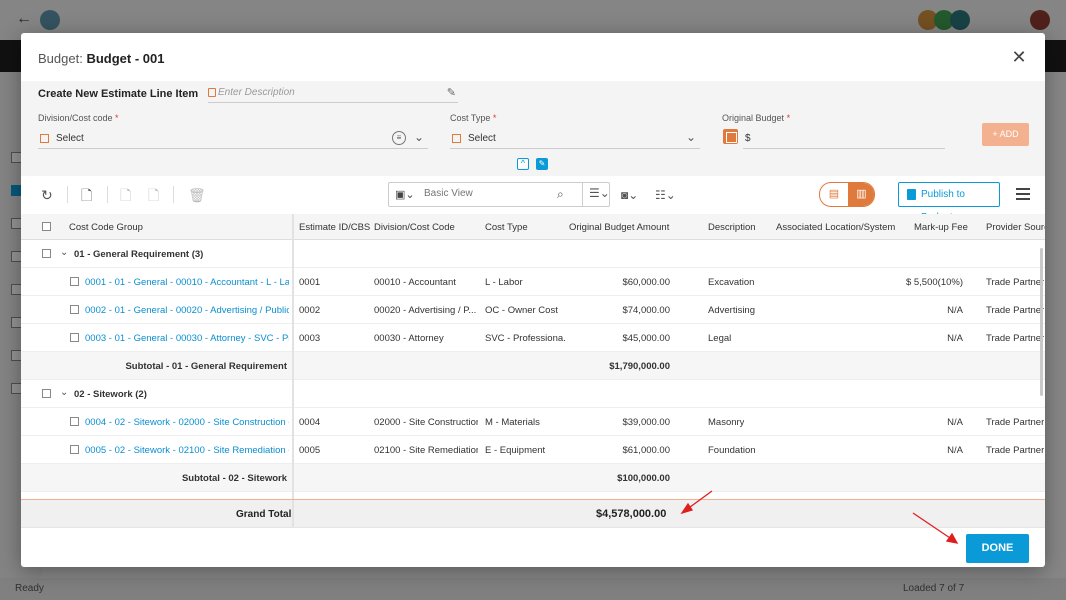 The width and height of the screenshot is (1066, 600). Describe the element at coordinates (197, 195) in the screenshot. I see `delete-icon: 🗑` at that location.